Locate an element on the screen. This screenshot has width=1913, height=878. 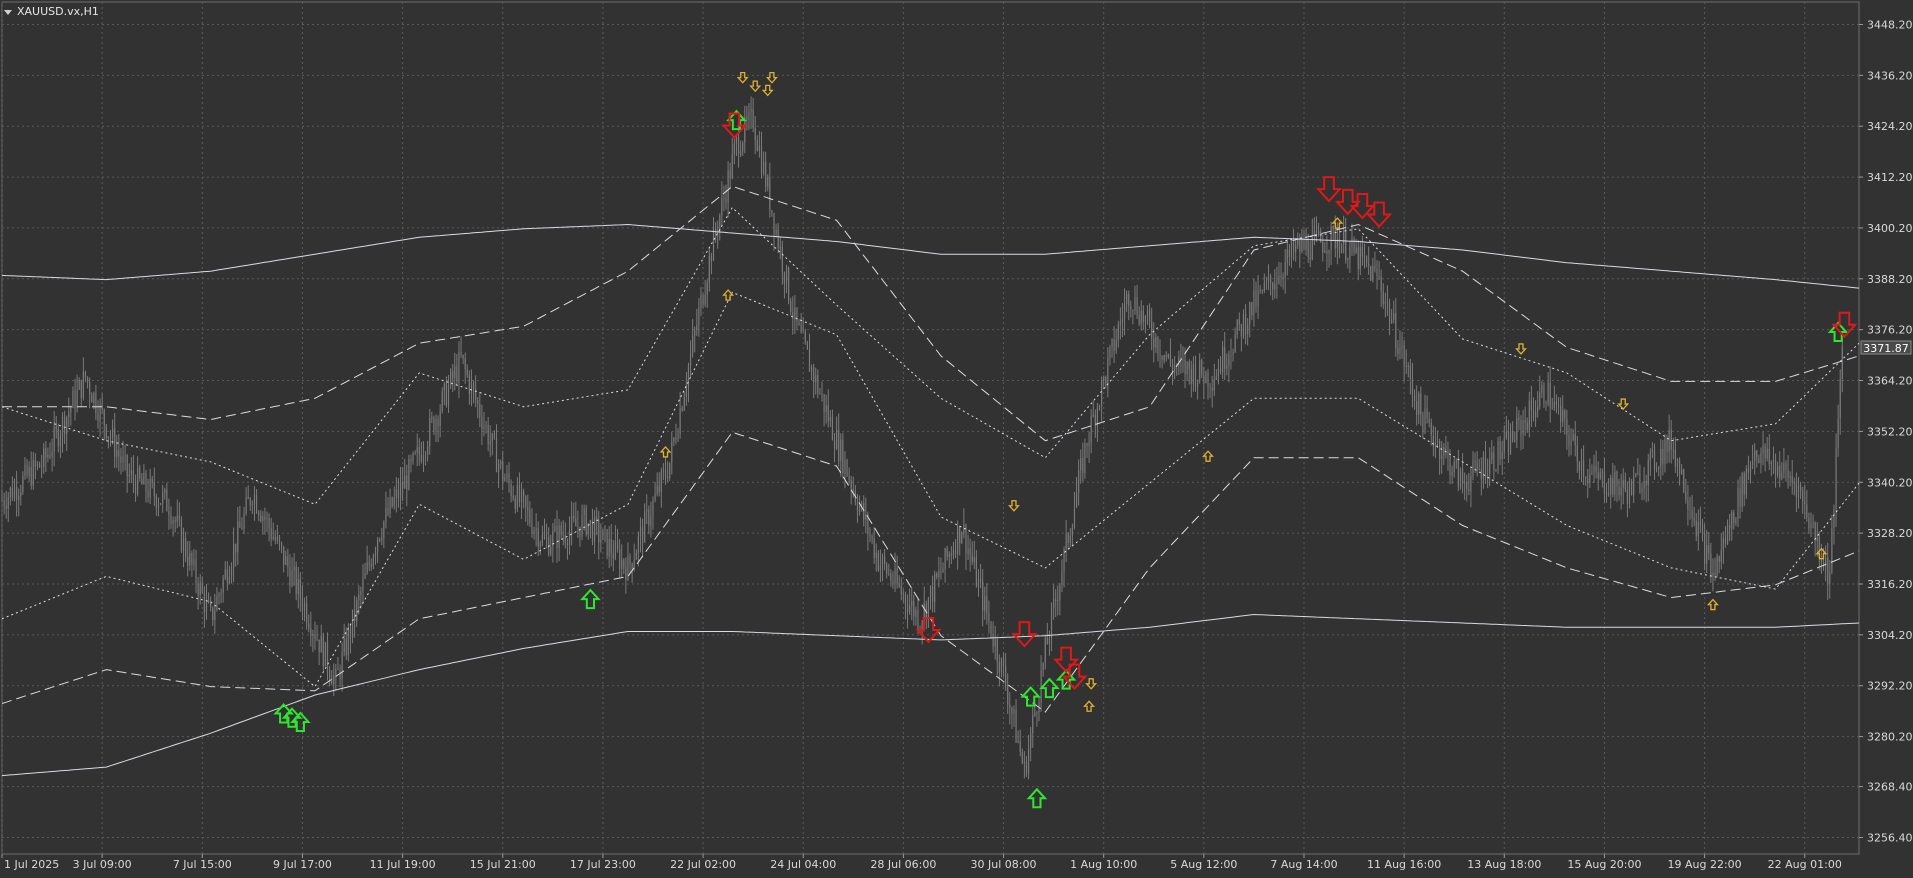
chart-title: XAUUSD.vx,H1 is located at coordinates (51, 12).